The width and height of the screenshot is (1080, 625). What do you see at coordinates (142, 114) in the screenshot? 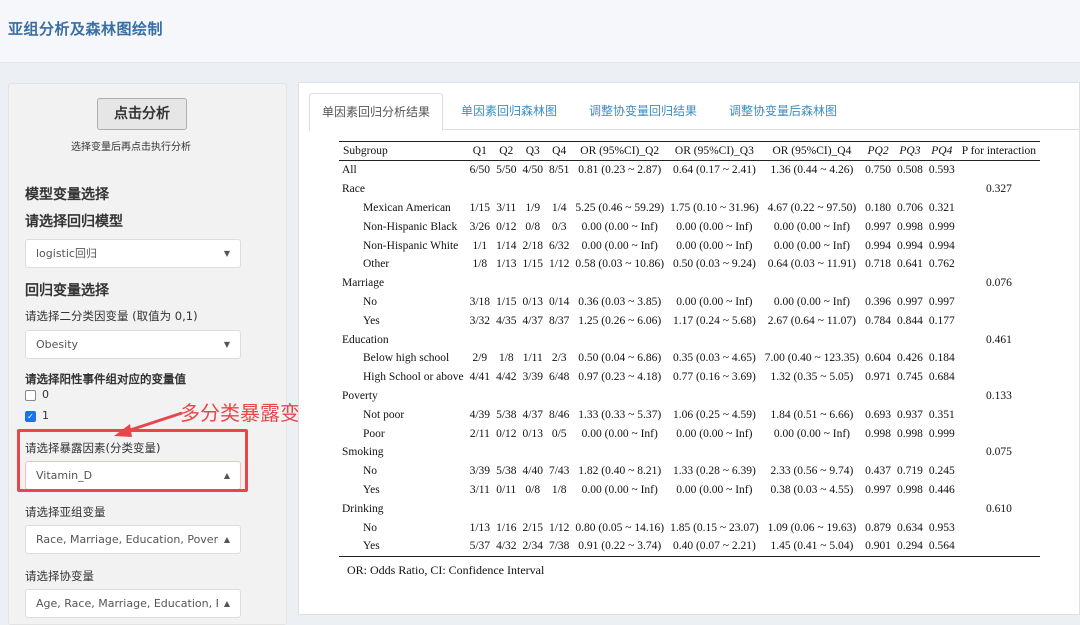
I see `analyze-button: 点击分析` at bounding box center [142, 114].